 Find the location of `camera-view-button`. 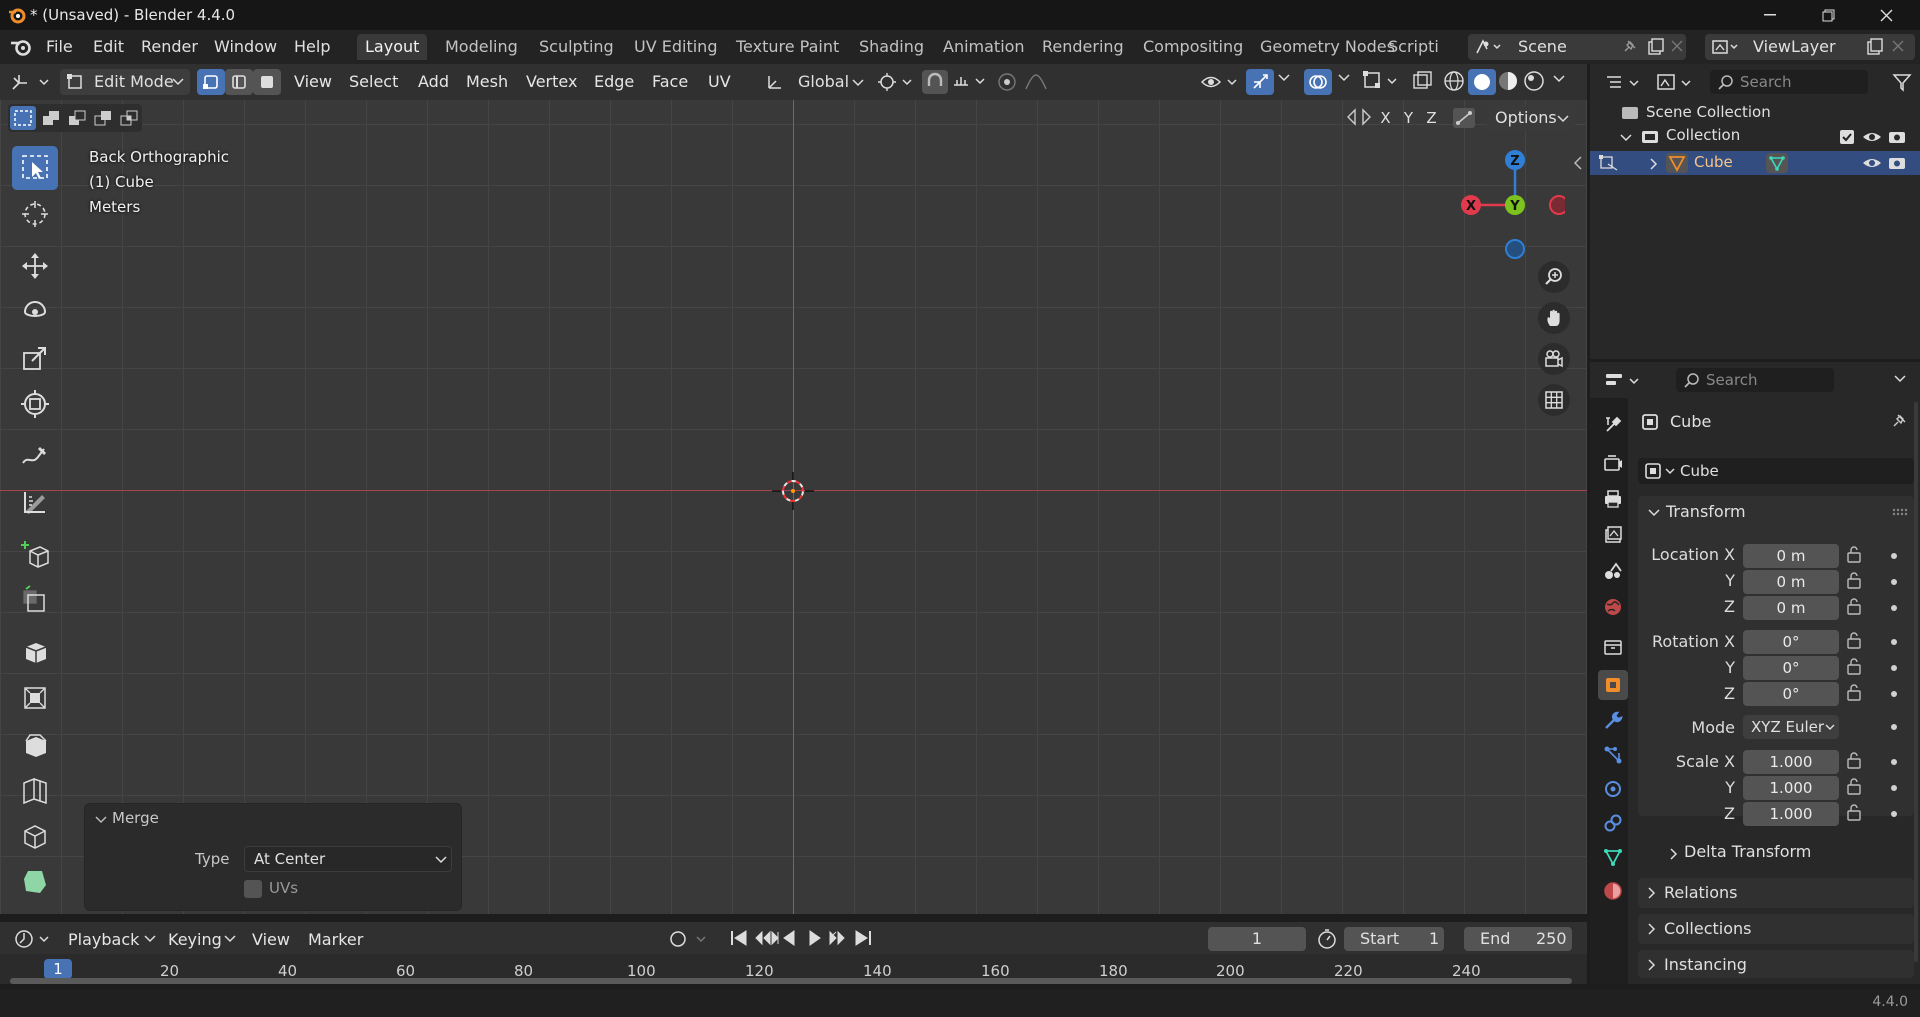

camera-view-button is located at coordinates (1554, 359).